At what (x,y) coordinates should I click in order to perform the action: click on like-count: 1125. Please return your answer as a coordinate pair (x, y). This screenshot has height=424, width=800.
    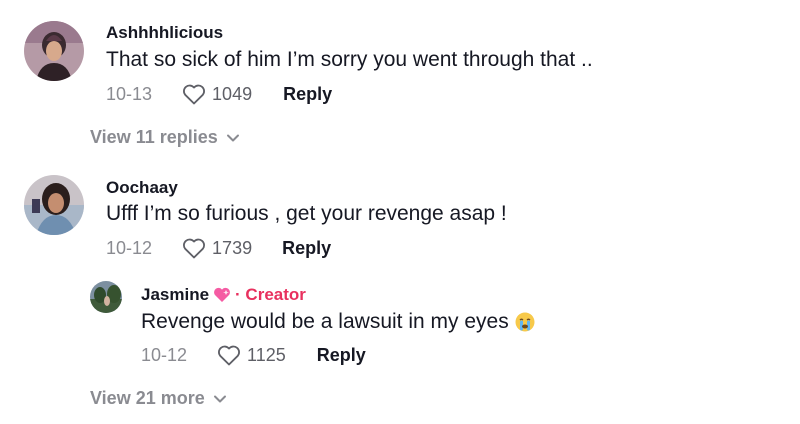
    Looking at the image, I should click on (266, 354).